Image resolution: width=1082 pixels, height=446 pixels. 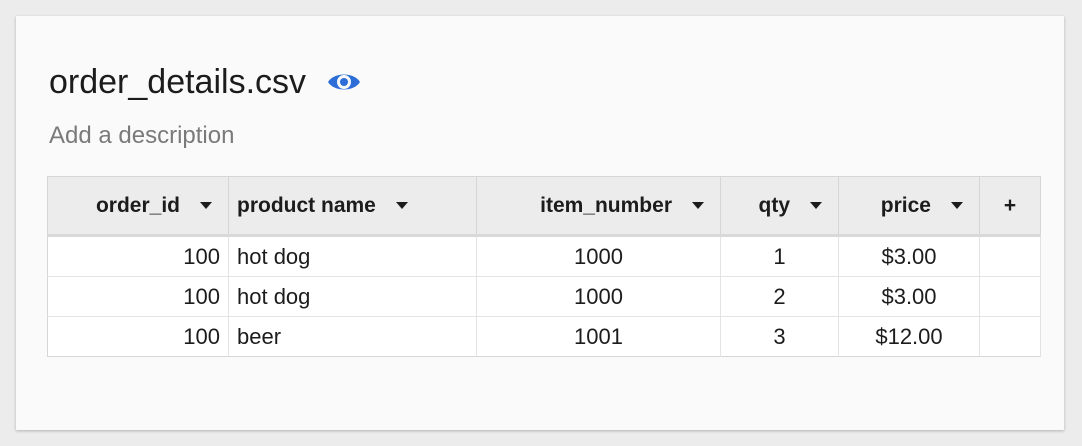 I want to click on description-field: Add a description, so click(x=141, y=136).